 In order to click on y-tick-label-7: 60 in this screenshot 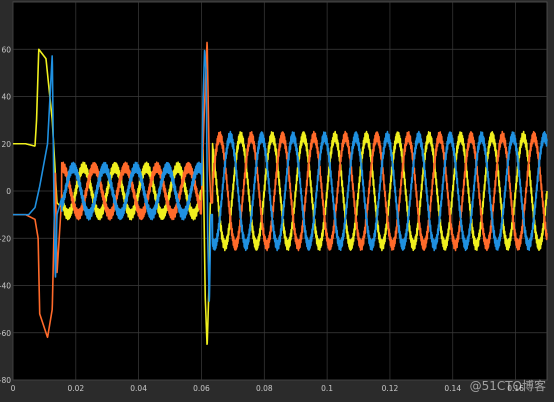, I will do `click(6, 49)`.